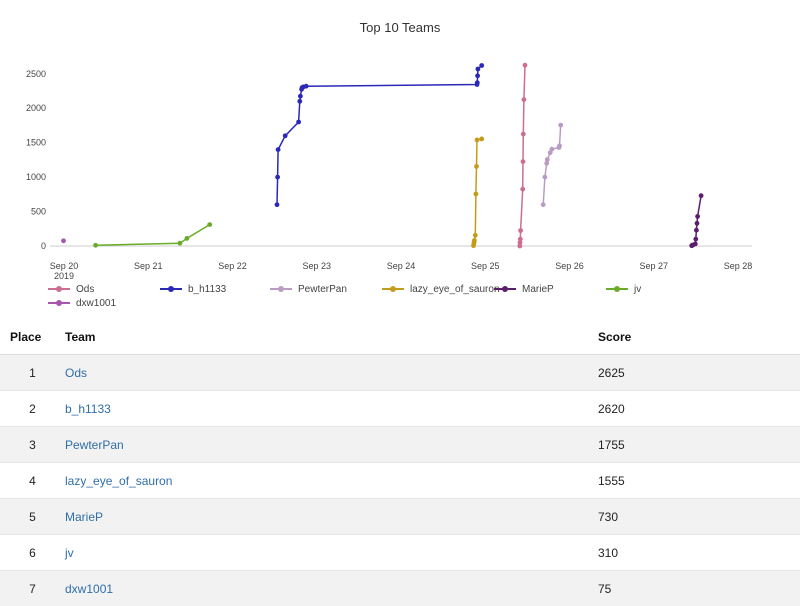 Image resolution: width=800 pixels, height=606 pixels. Describe the element at coordinates (64, 276) in the screenshot. I see `x-tick-sublabel: 2019` at that location.